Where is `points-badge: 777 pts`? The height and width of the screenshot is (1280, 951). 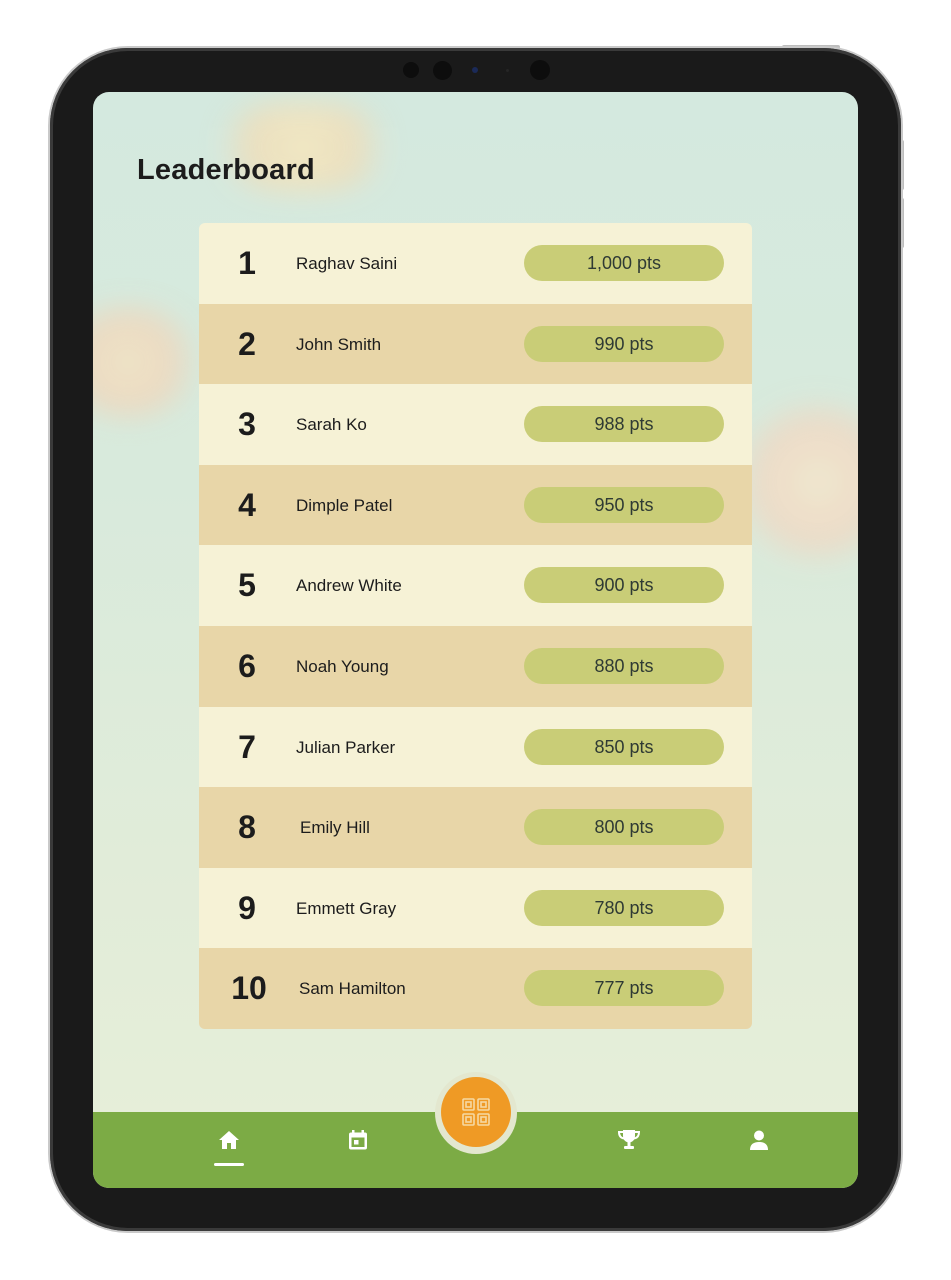
points-badge: 777 pts is located at coordinates (624, 988).